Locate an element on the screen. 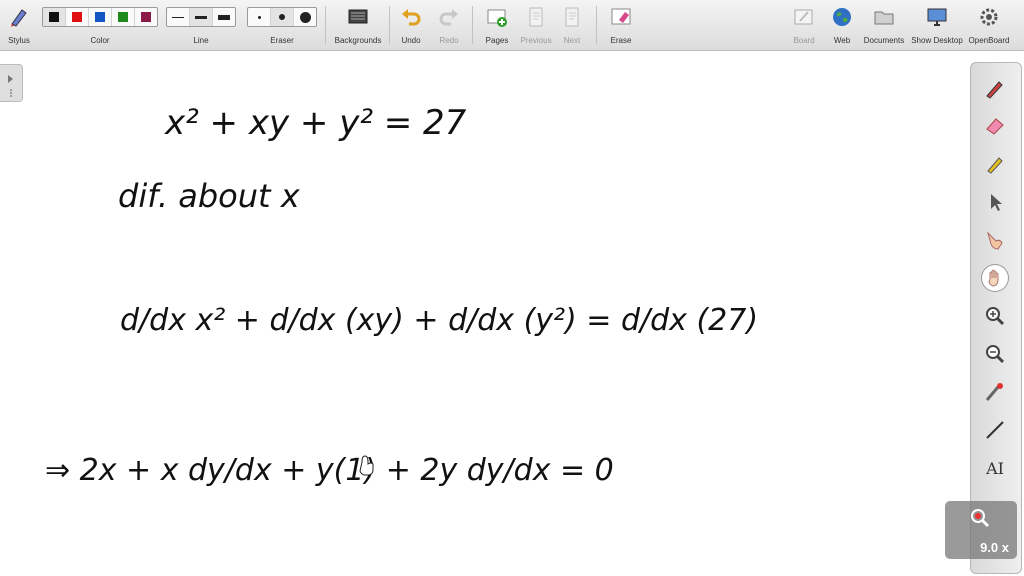  marker-tool is located at coordinates (995, 164).